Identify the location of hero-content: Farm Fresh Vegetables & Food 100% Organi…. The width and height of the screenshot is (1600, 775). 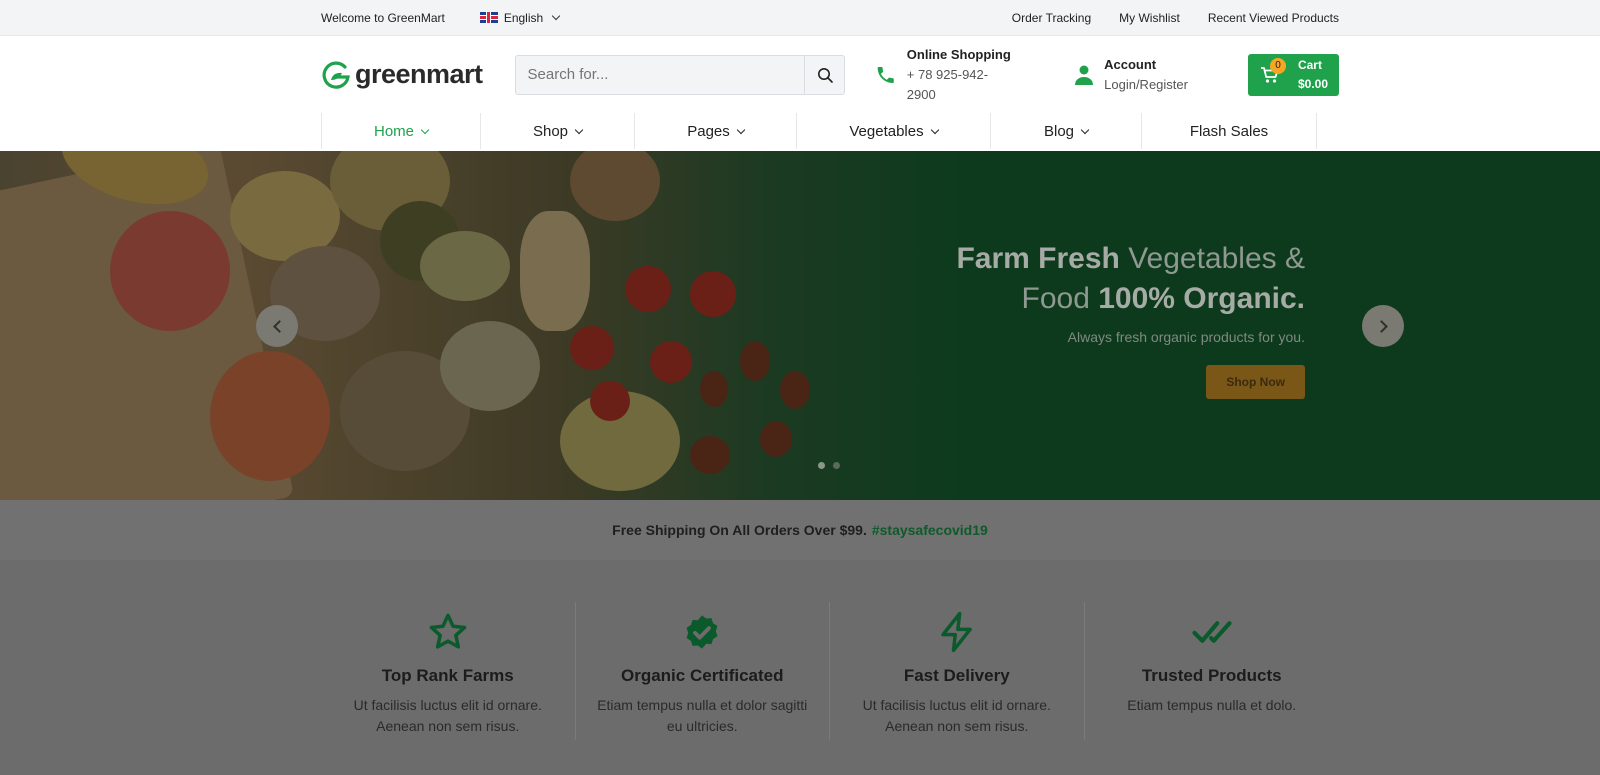
(1130, 319).